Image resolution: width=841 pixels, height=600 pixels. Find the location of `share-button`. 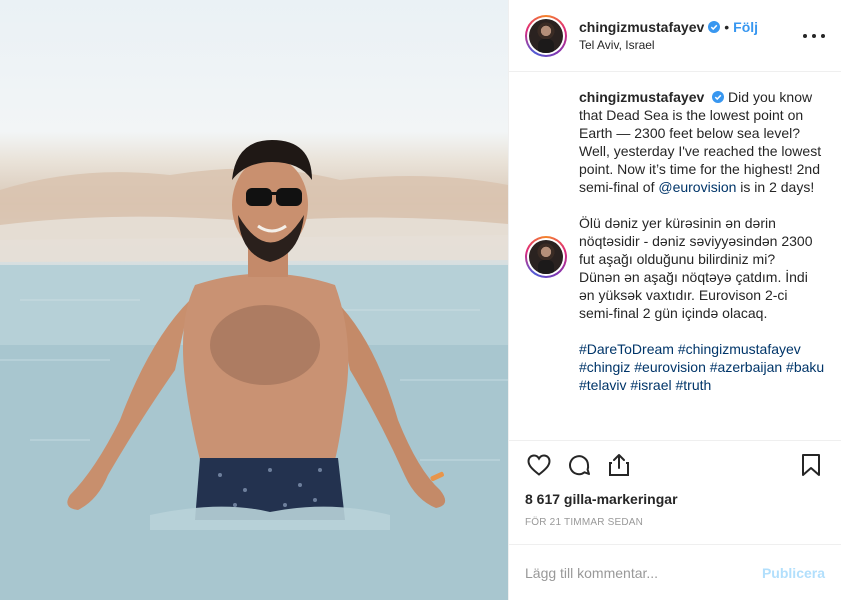

share-button is located at coordinates (619, 465).